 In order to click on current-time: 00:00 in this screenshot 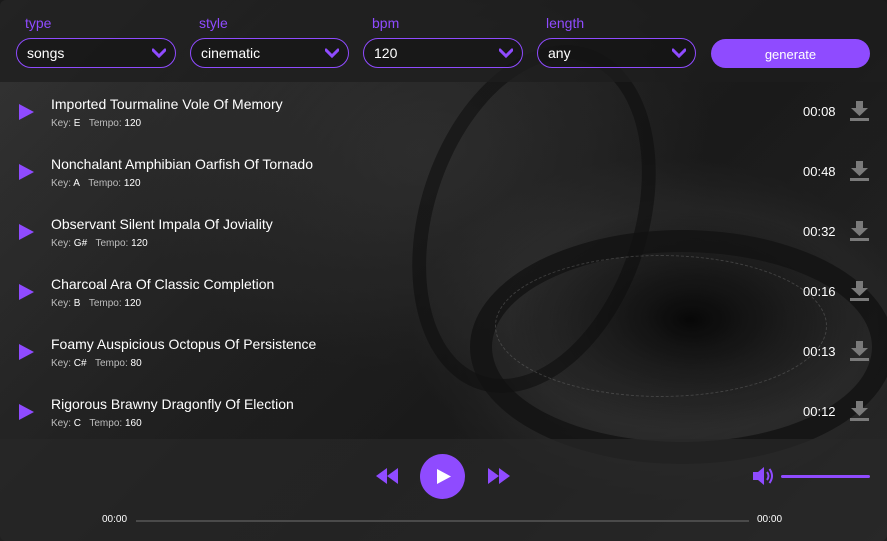, I will do `click(115, 519)`.